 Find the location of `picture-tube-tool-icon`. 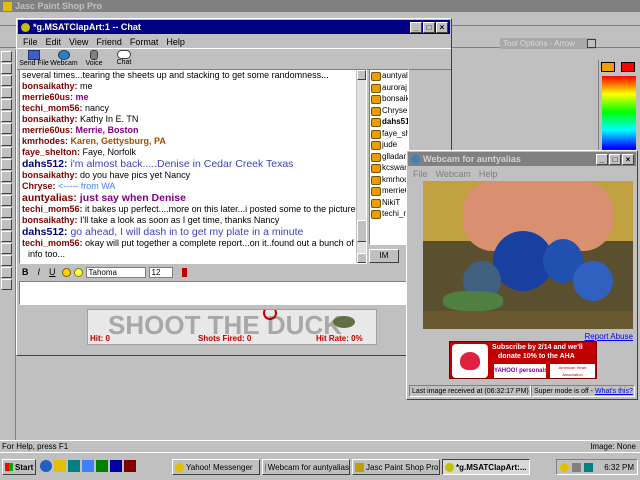

picture-tube-tool-icon is located at coordinates (6, 224).